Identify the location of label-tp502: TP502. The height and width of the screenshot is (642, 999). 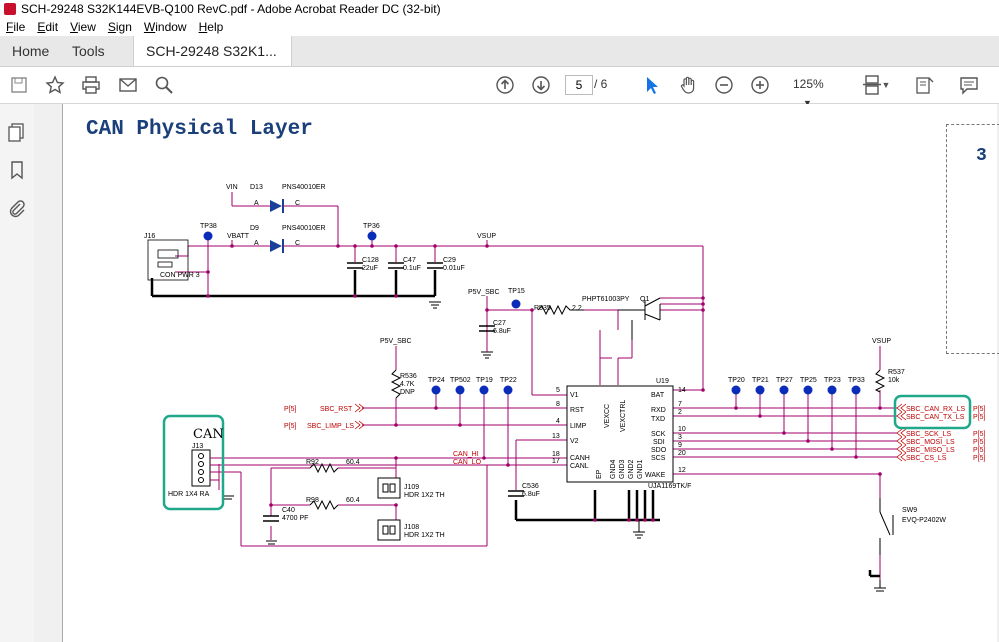
(460, 380).